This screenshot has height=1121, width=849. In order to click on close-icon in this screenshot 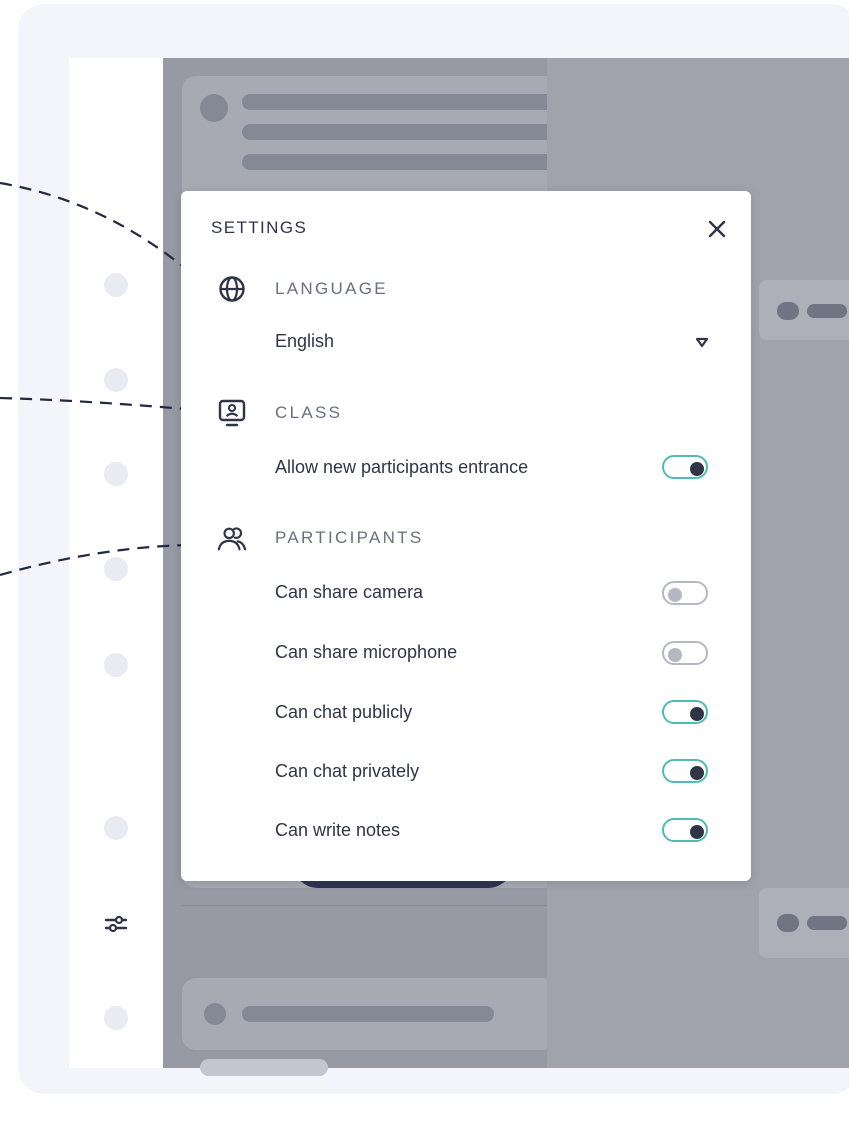, I will do `click(717, 229)`.